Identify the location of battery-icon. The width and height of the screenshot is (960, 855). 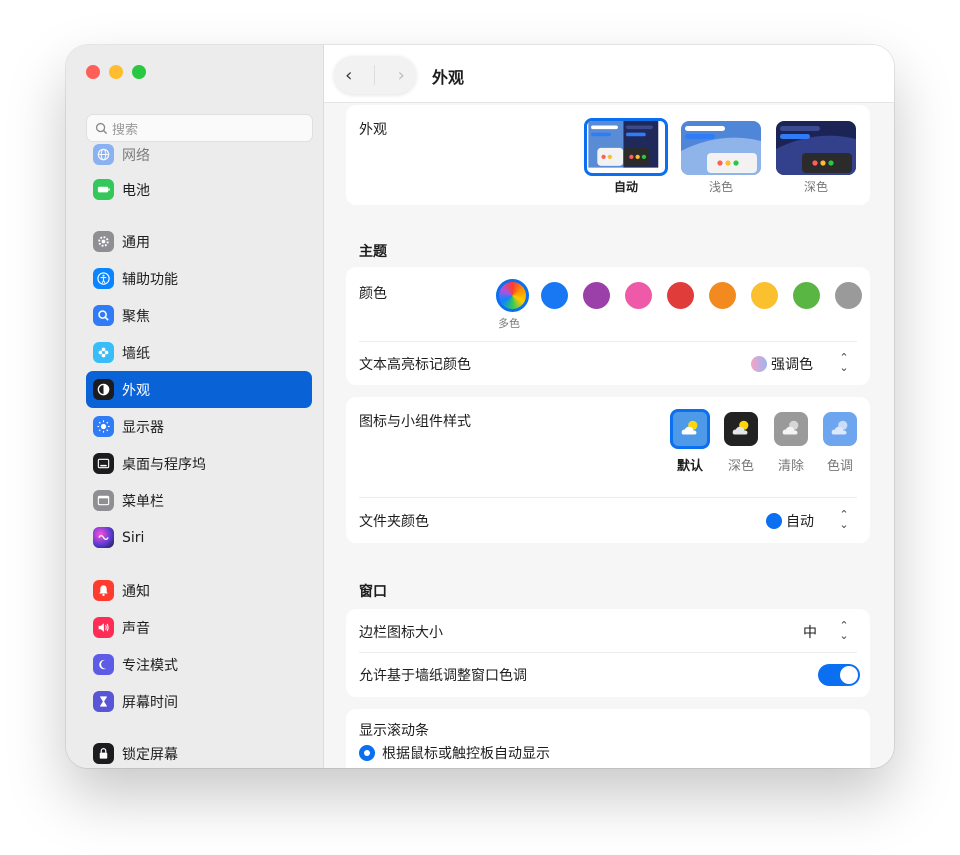
(103, 189).